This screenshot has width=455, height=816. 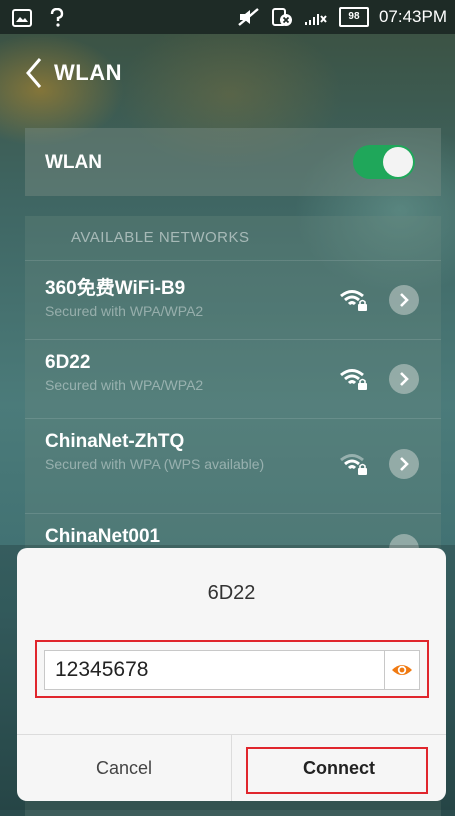 I want to click on wlan-toggle-switch, so click(x=384, y=162).